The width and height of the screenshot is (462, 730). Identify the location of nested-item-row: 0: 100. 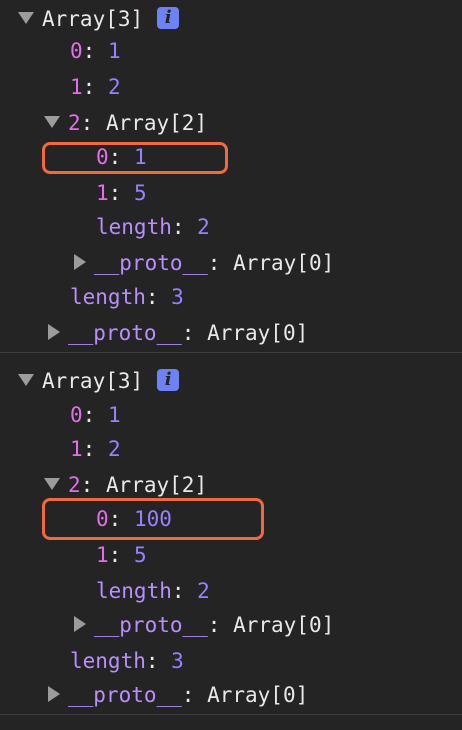
(134, 519).